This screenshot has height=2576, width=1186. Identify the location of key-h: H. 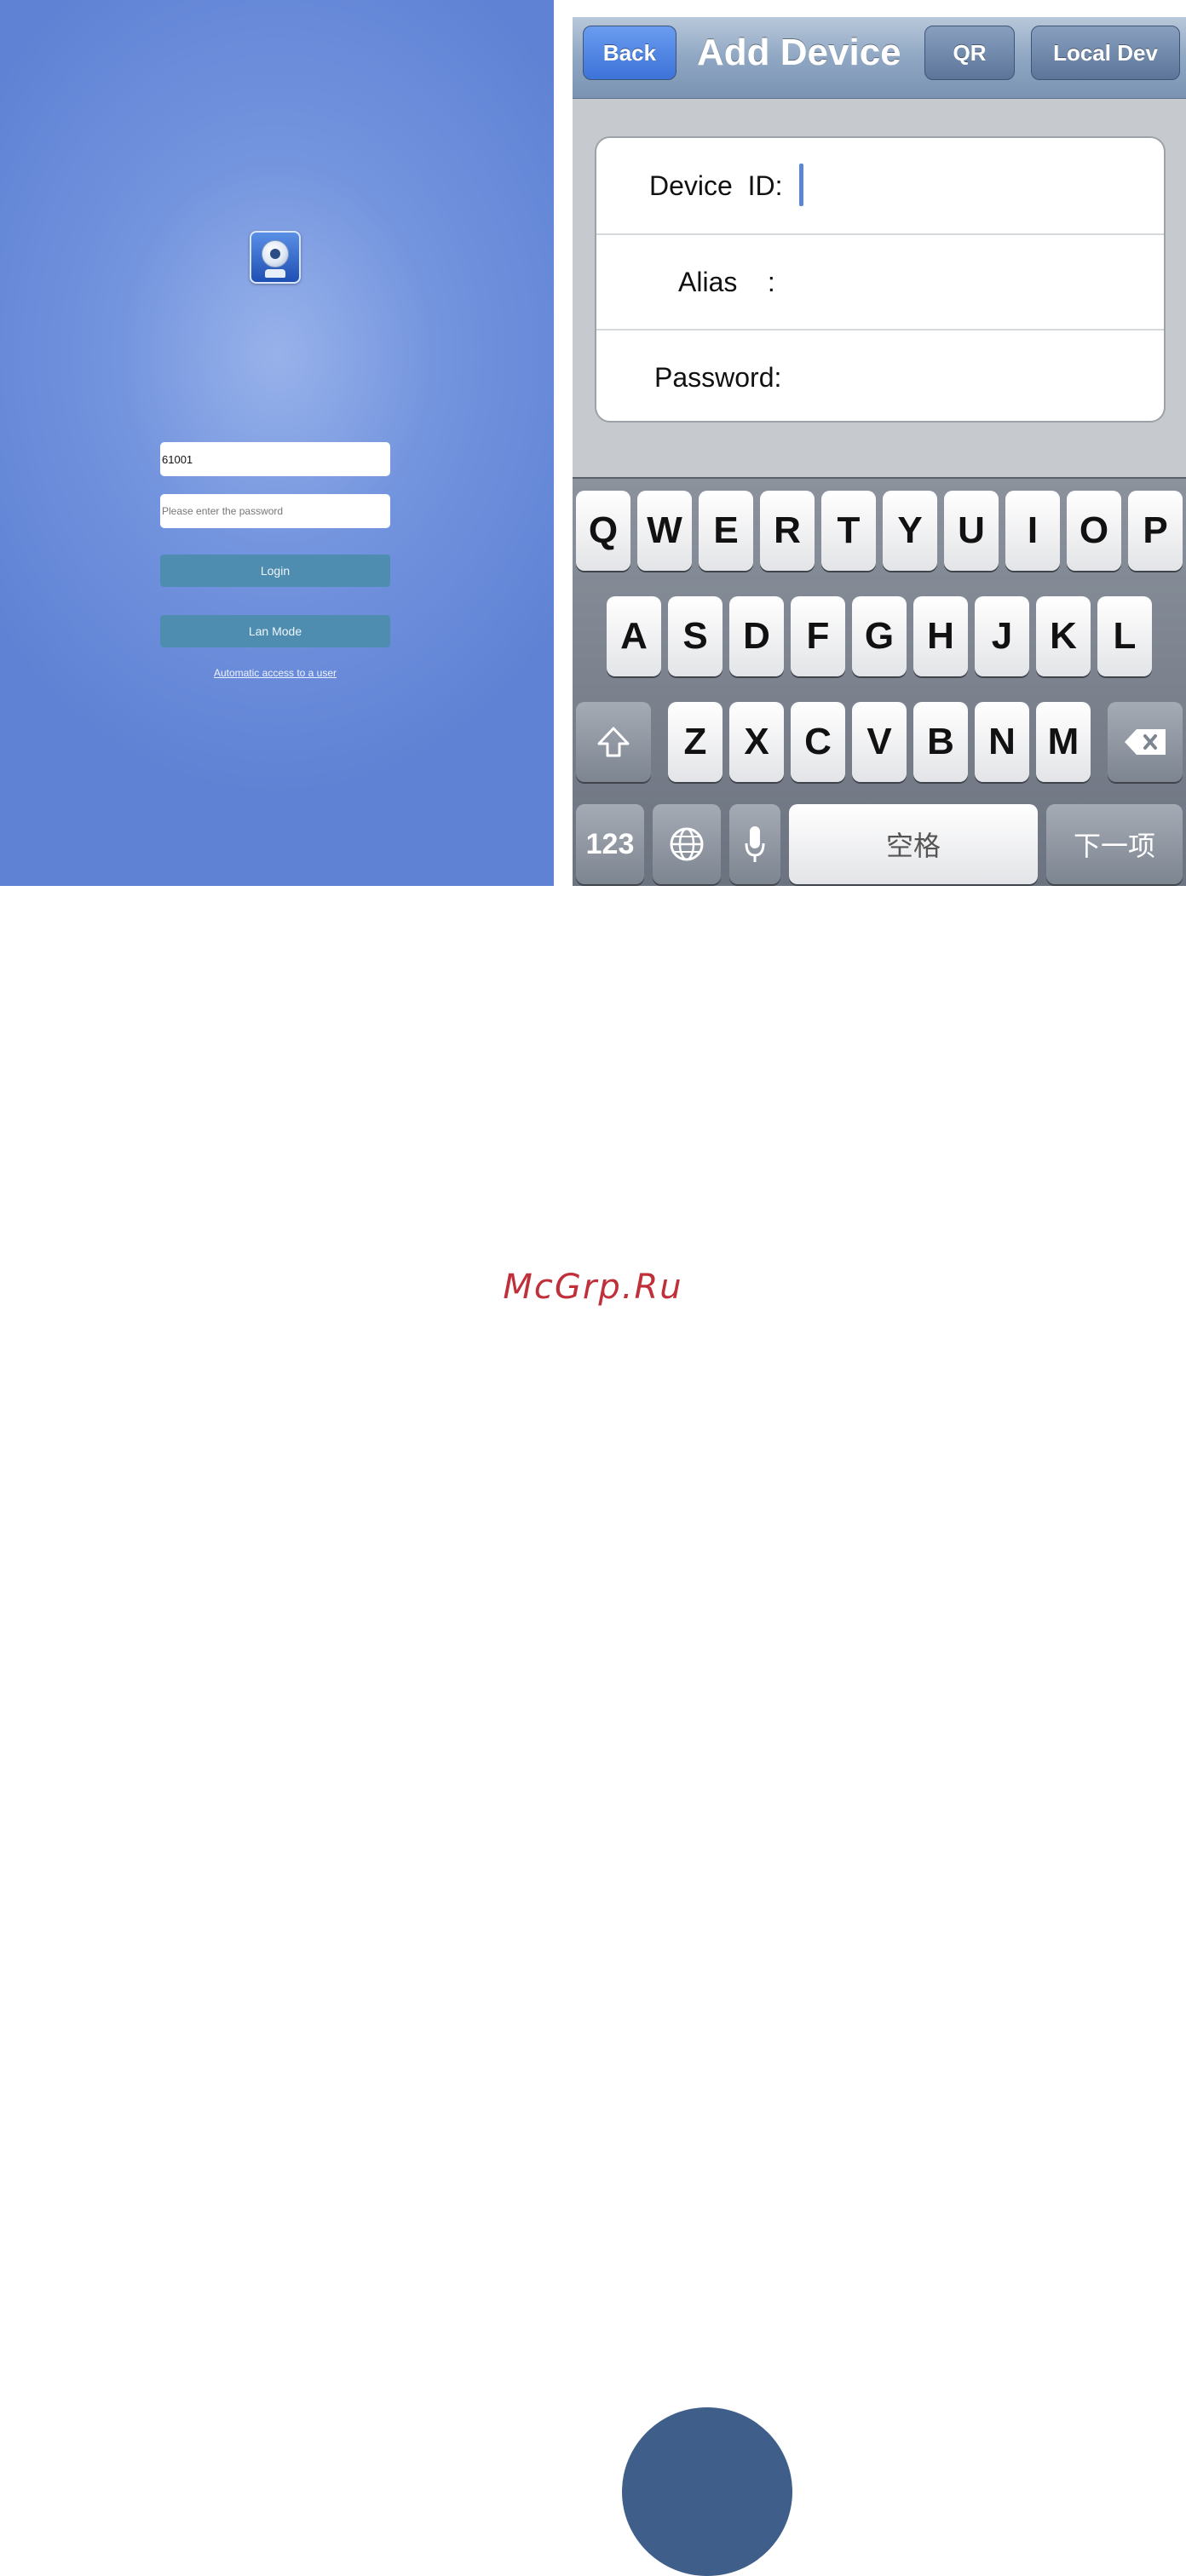
(940, 636).